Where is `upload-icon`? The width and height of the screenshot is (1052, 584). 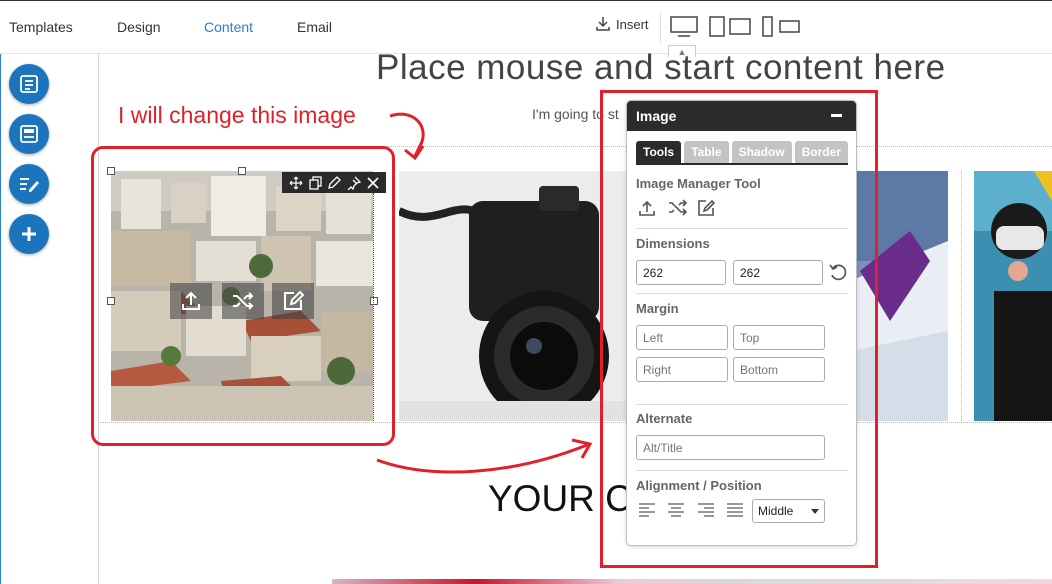 upload-icon is located at coordinates (647, 208).